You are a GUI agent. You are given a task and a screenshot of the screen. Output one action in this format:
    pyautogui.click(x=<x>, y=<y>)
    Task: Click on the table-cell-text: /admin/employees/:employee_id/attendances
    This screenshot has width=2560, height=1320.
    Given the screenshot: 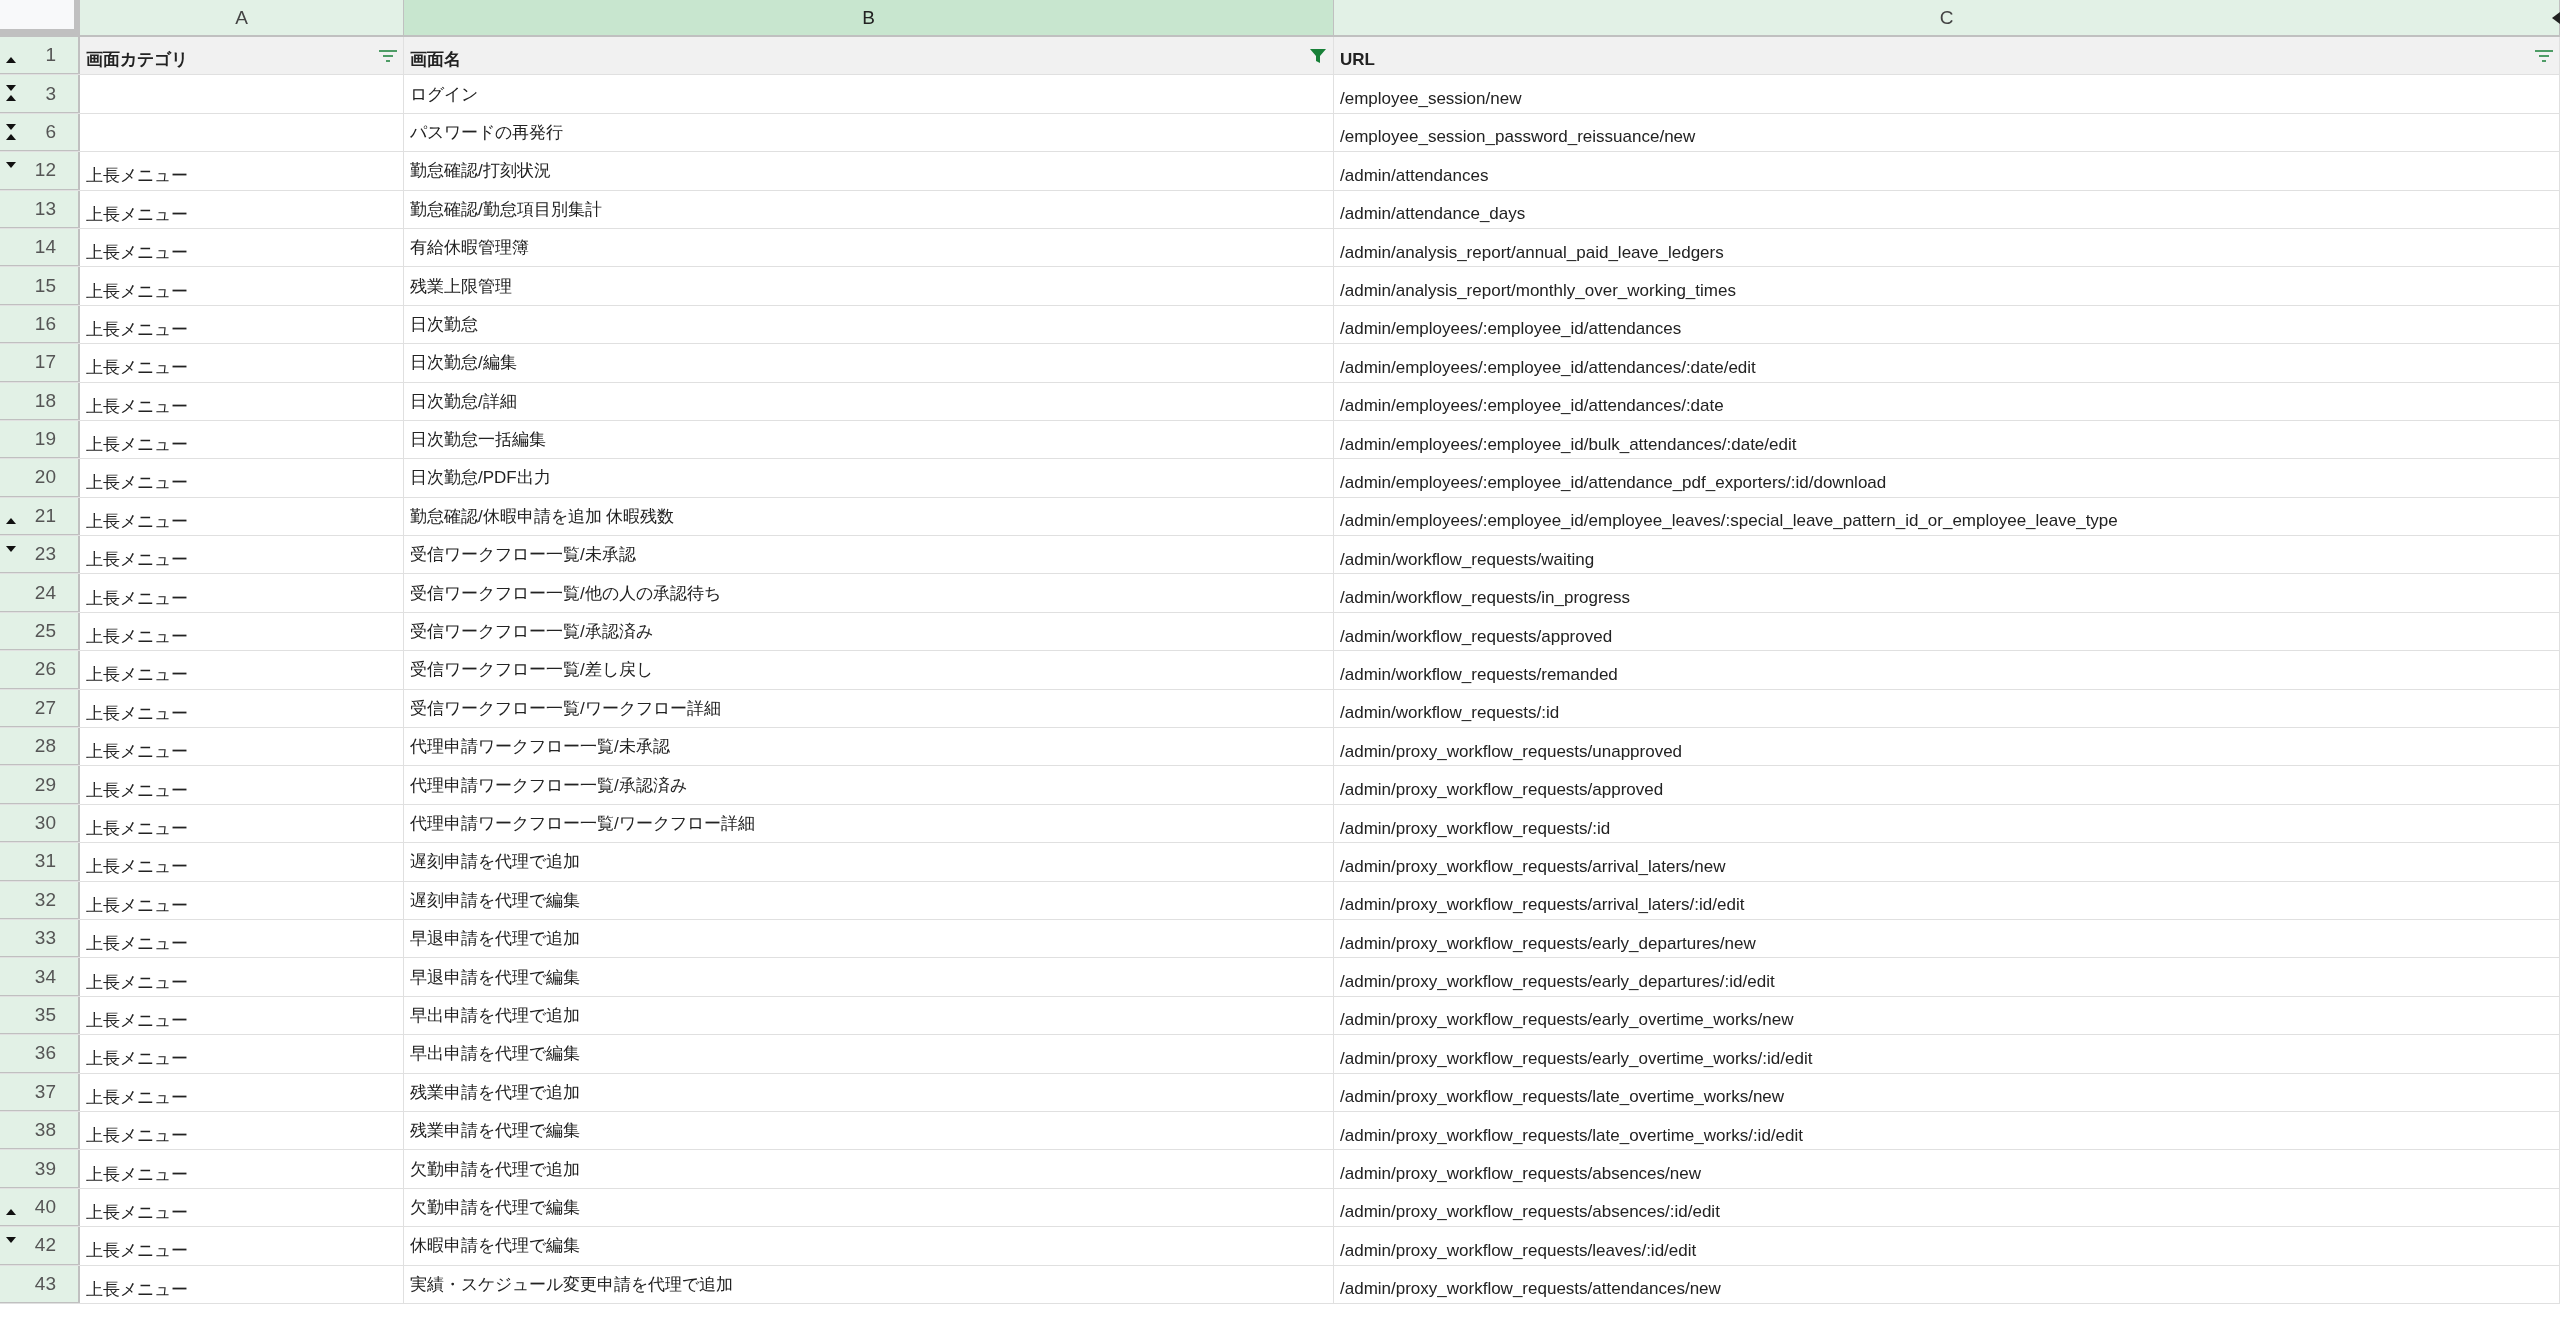 What is the action you would take?
    pyautogui.click(x=1511, y=329)
    